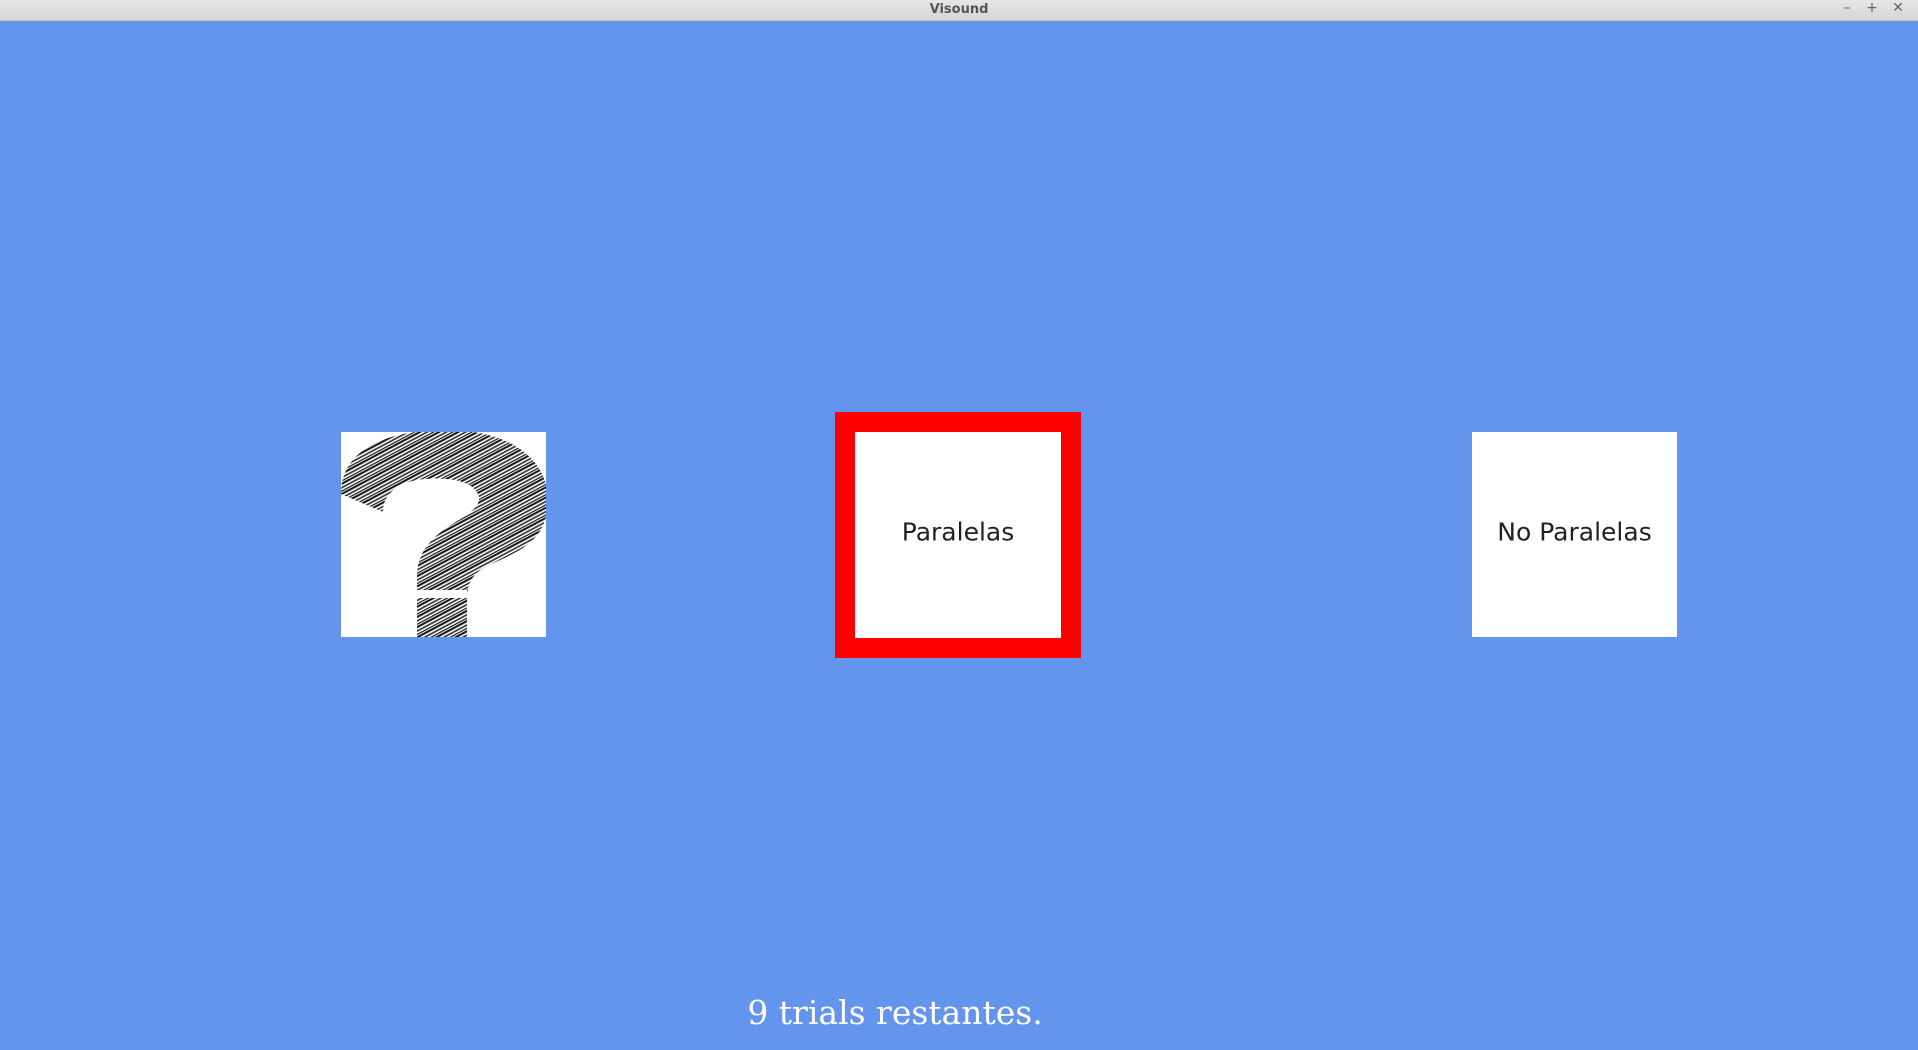 This screenshot has width=1918, height=1050. I want to click on question-mark-icon, so click(443, 534).